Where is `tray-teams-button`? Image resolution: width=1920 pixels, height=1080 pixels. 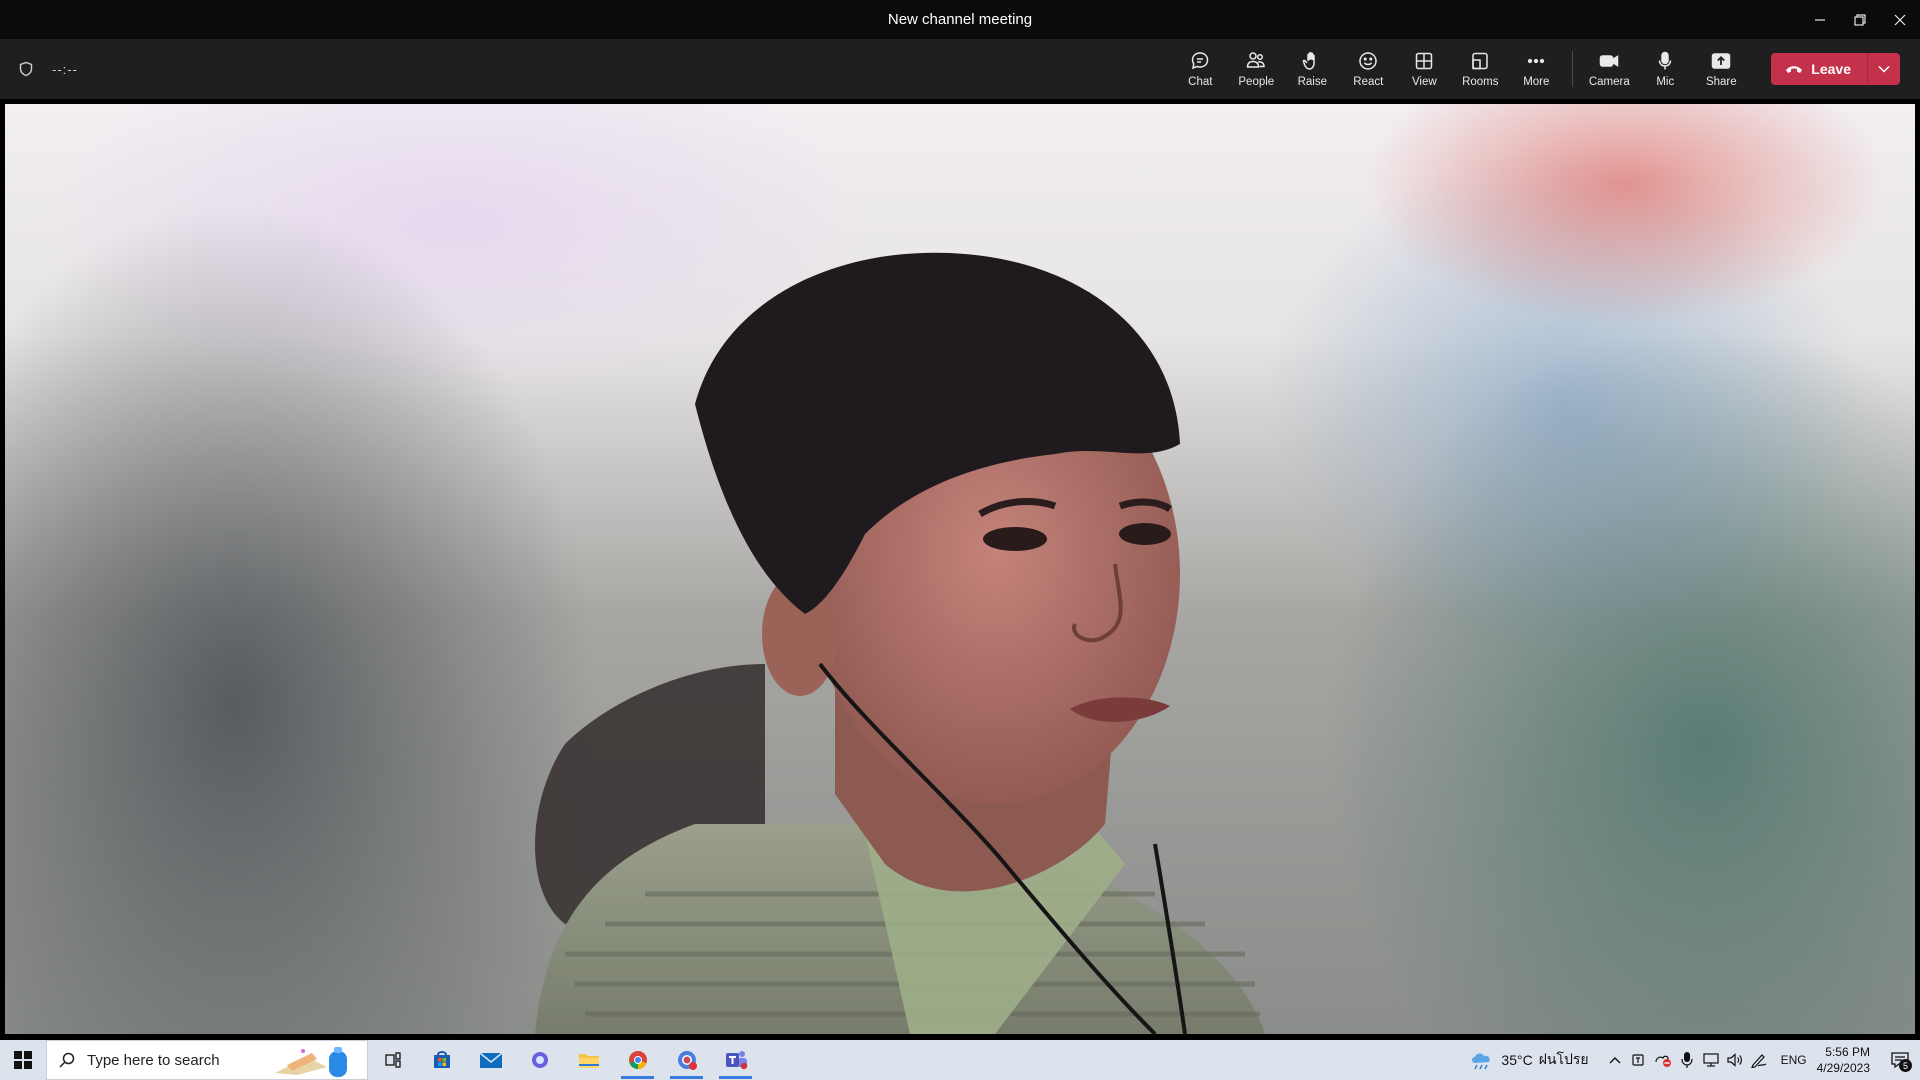
tray-teams-button is located at coordinates (1639, 1060).